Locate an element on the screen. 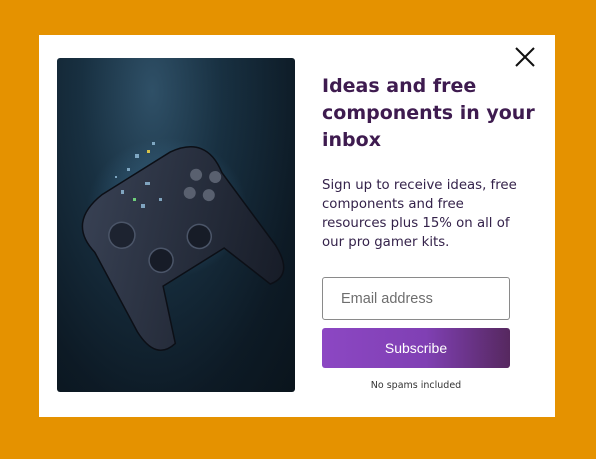  no-spam-note: No spams included is located at coordinates (416, 385).